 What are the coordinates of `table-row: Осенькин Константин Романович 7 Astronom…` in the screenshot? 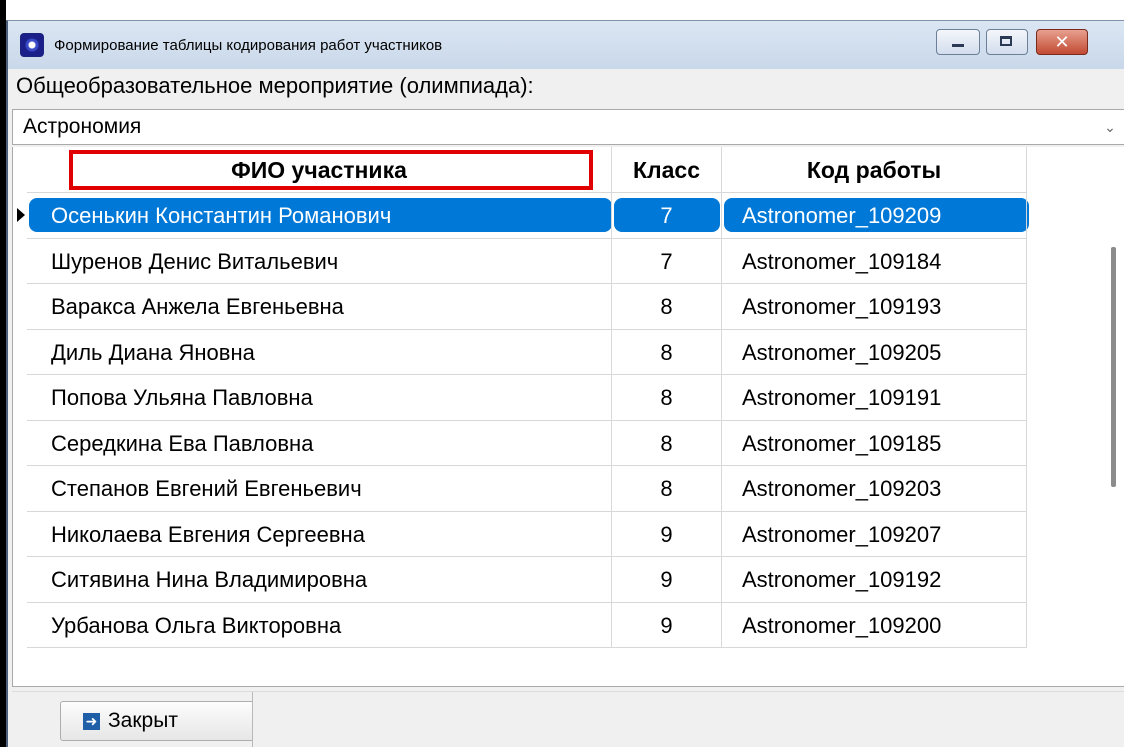 It's located at (523, 216).